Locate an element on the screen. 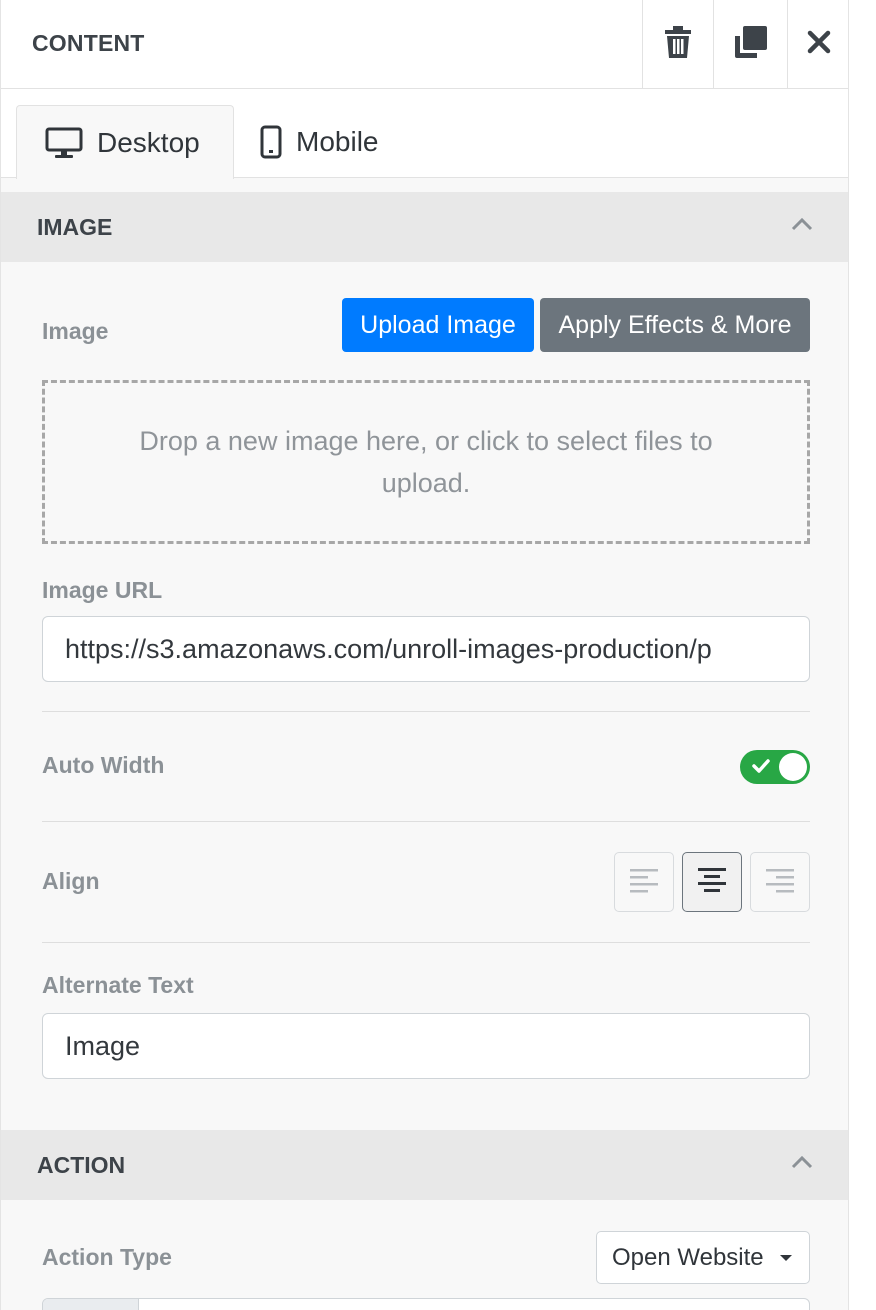  align-center-button is located at coordinates (712, 882).